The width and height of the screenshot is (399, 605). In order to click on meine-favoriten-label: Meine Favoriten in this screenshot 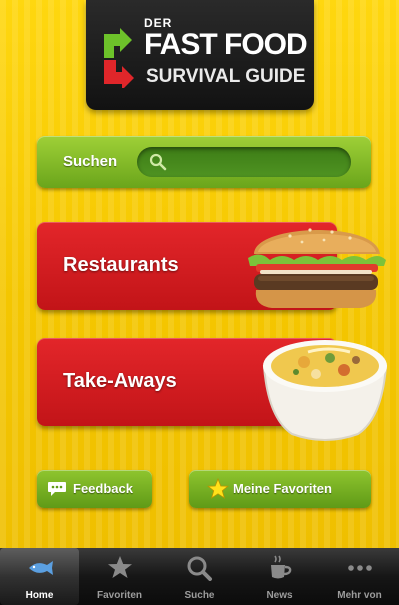, I will do `click(282, 488)`.